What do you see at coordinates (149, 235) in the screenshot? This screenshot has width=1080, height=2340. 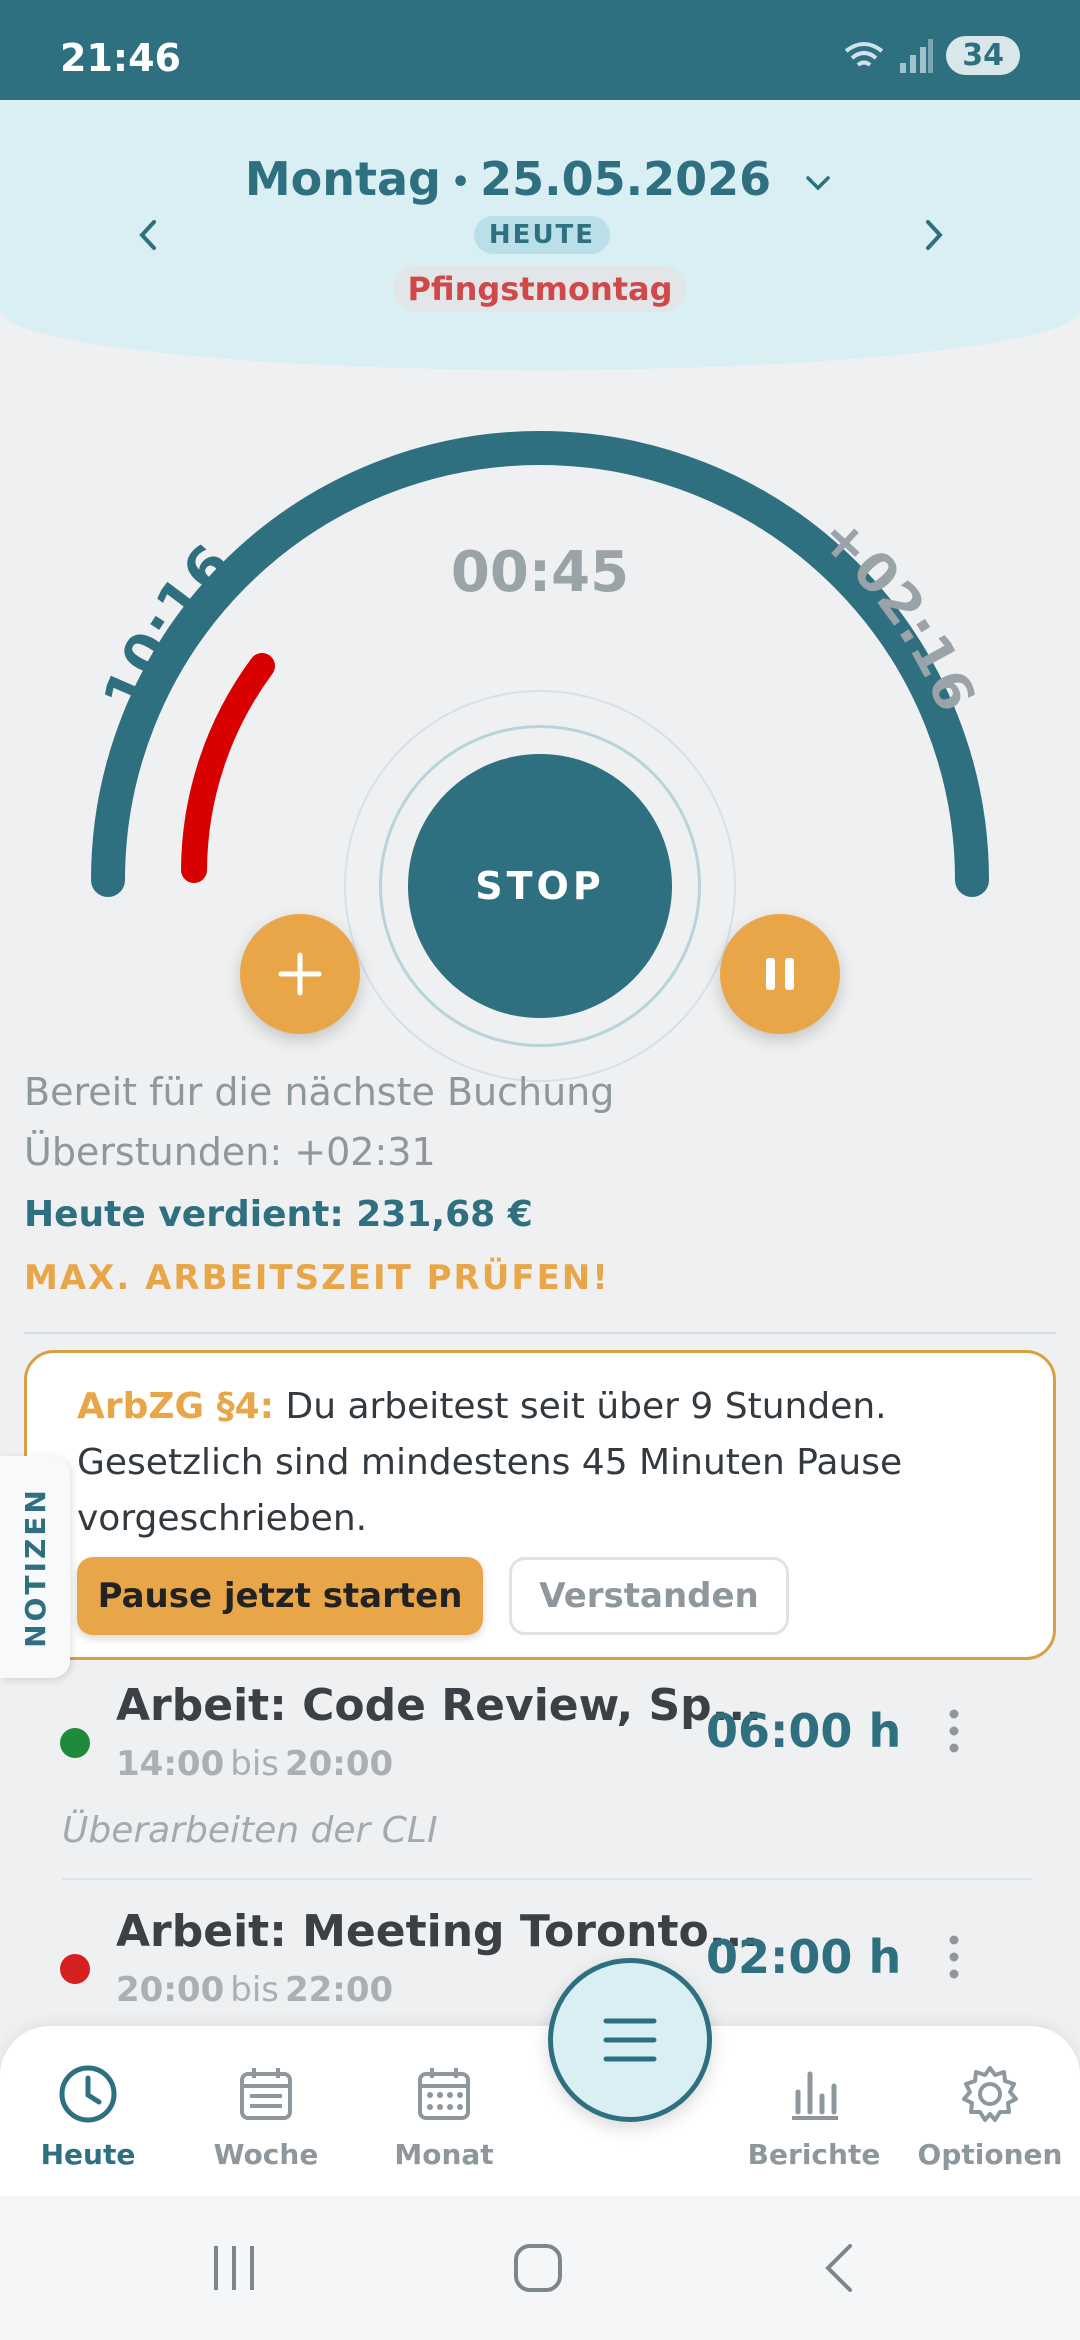 I see `chevron-left-icon` at bounding box center [149, 235].